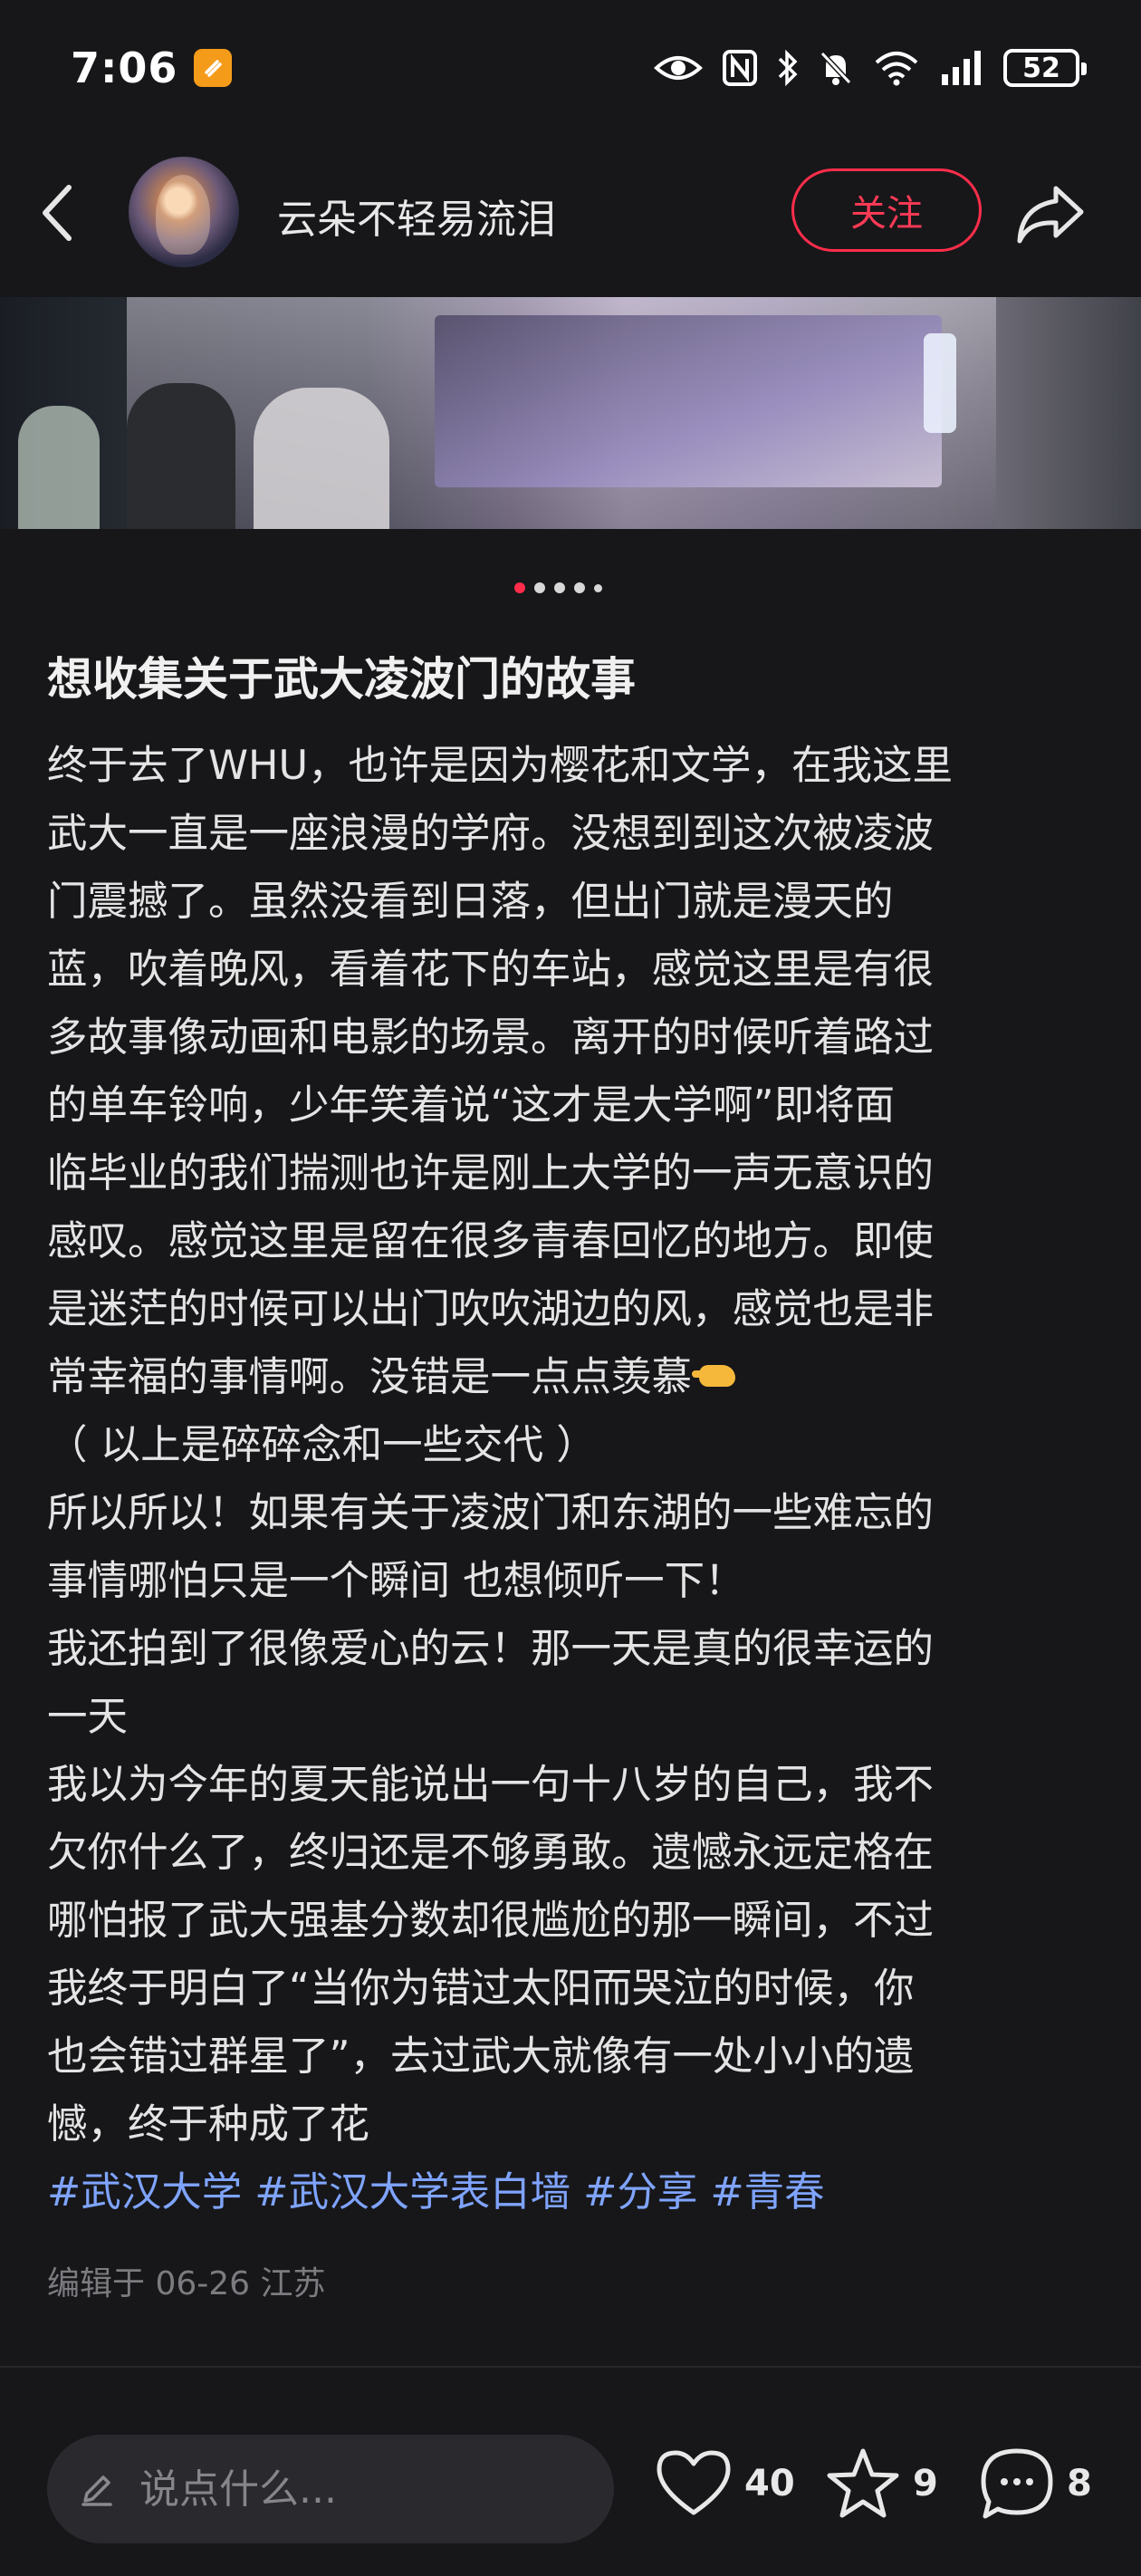 The width and height of the screenshot is (1141, 2576). What do you see at coordinates (770, 2483) in the screenshot?
I see `like-count: 40` at bounding box center [770, 2483].